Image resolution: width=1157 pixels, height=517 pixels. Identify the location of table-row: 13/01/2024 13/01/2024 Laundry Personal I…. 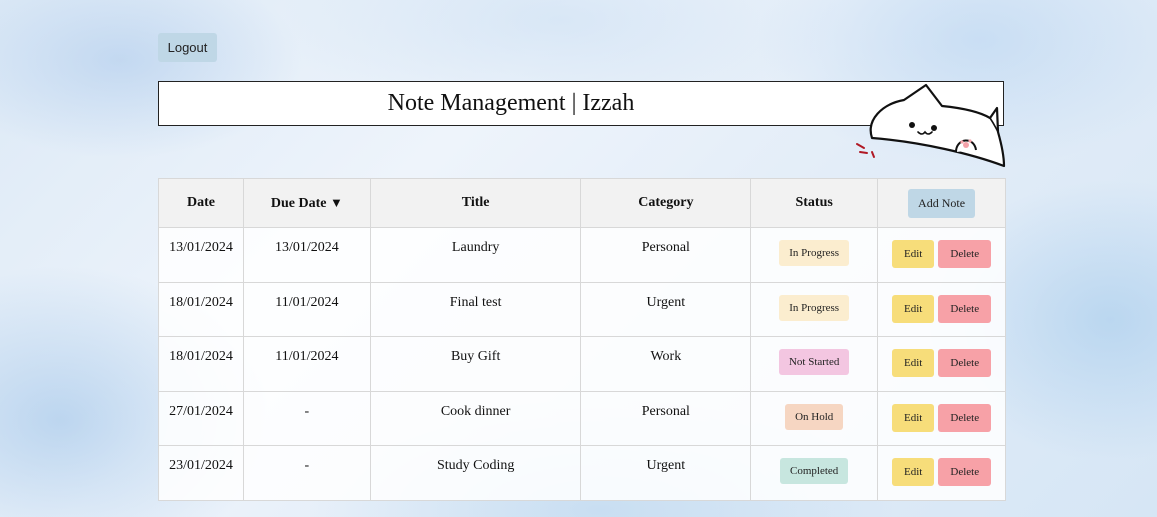
(582, 255).